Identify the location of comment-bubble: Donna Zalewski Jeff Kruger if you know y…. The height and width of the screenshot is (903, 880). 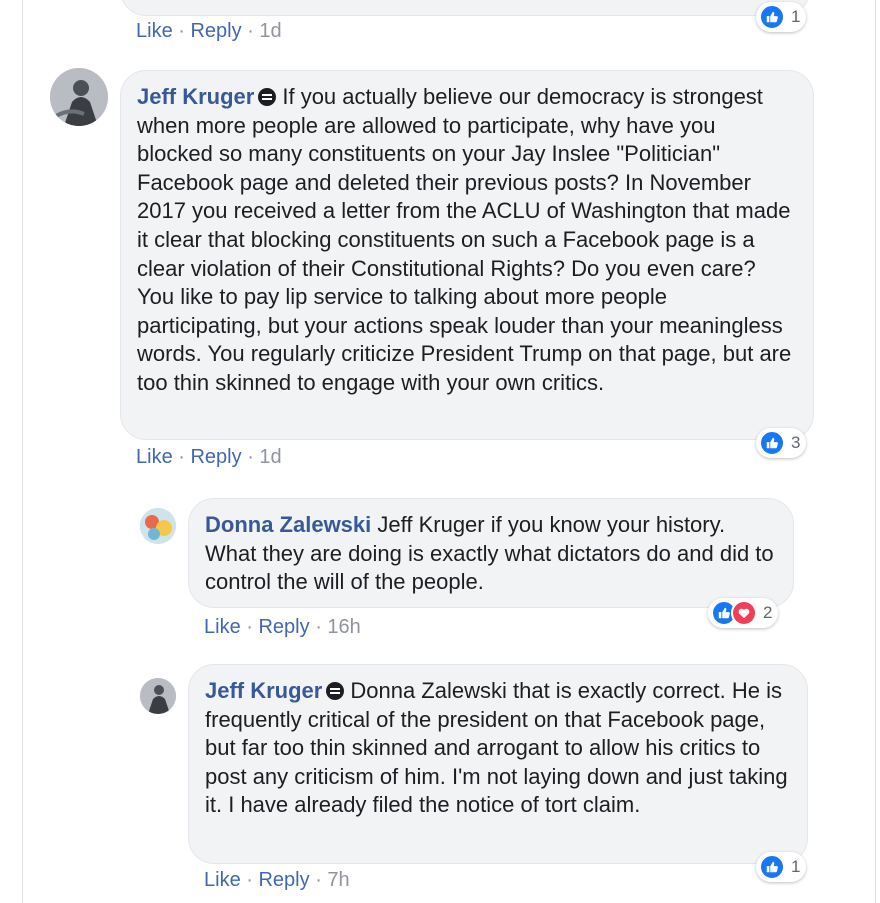
(491, 553).